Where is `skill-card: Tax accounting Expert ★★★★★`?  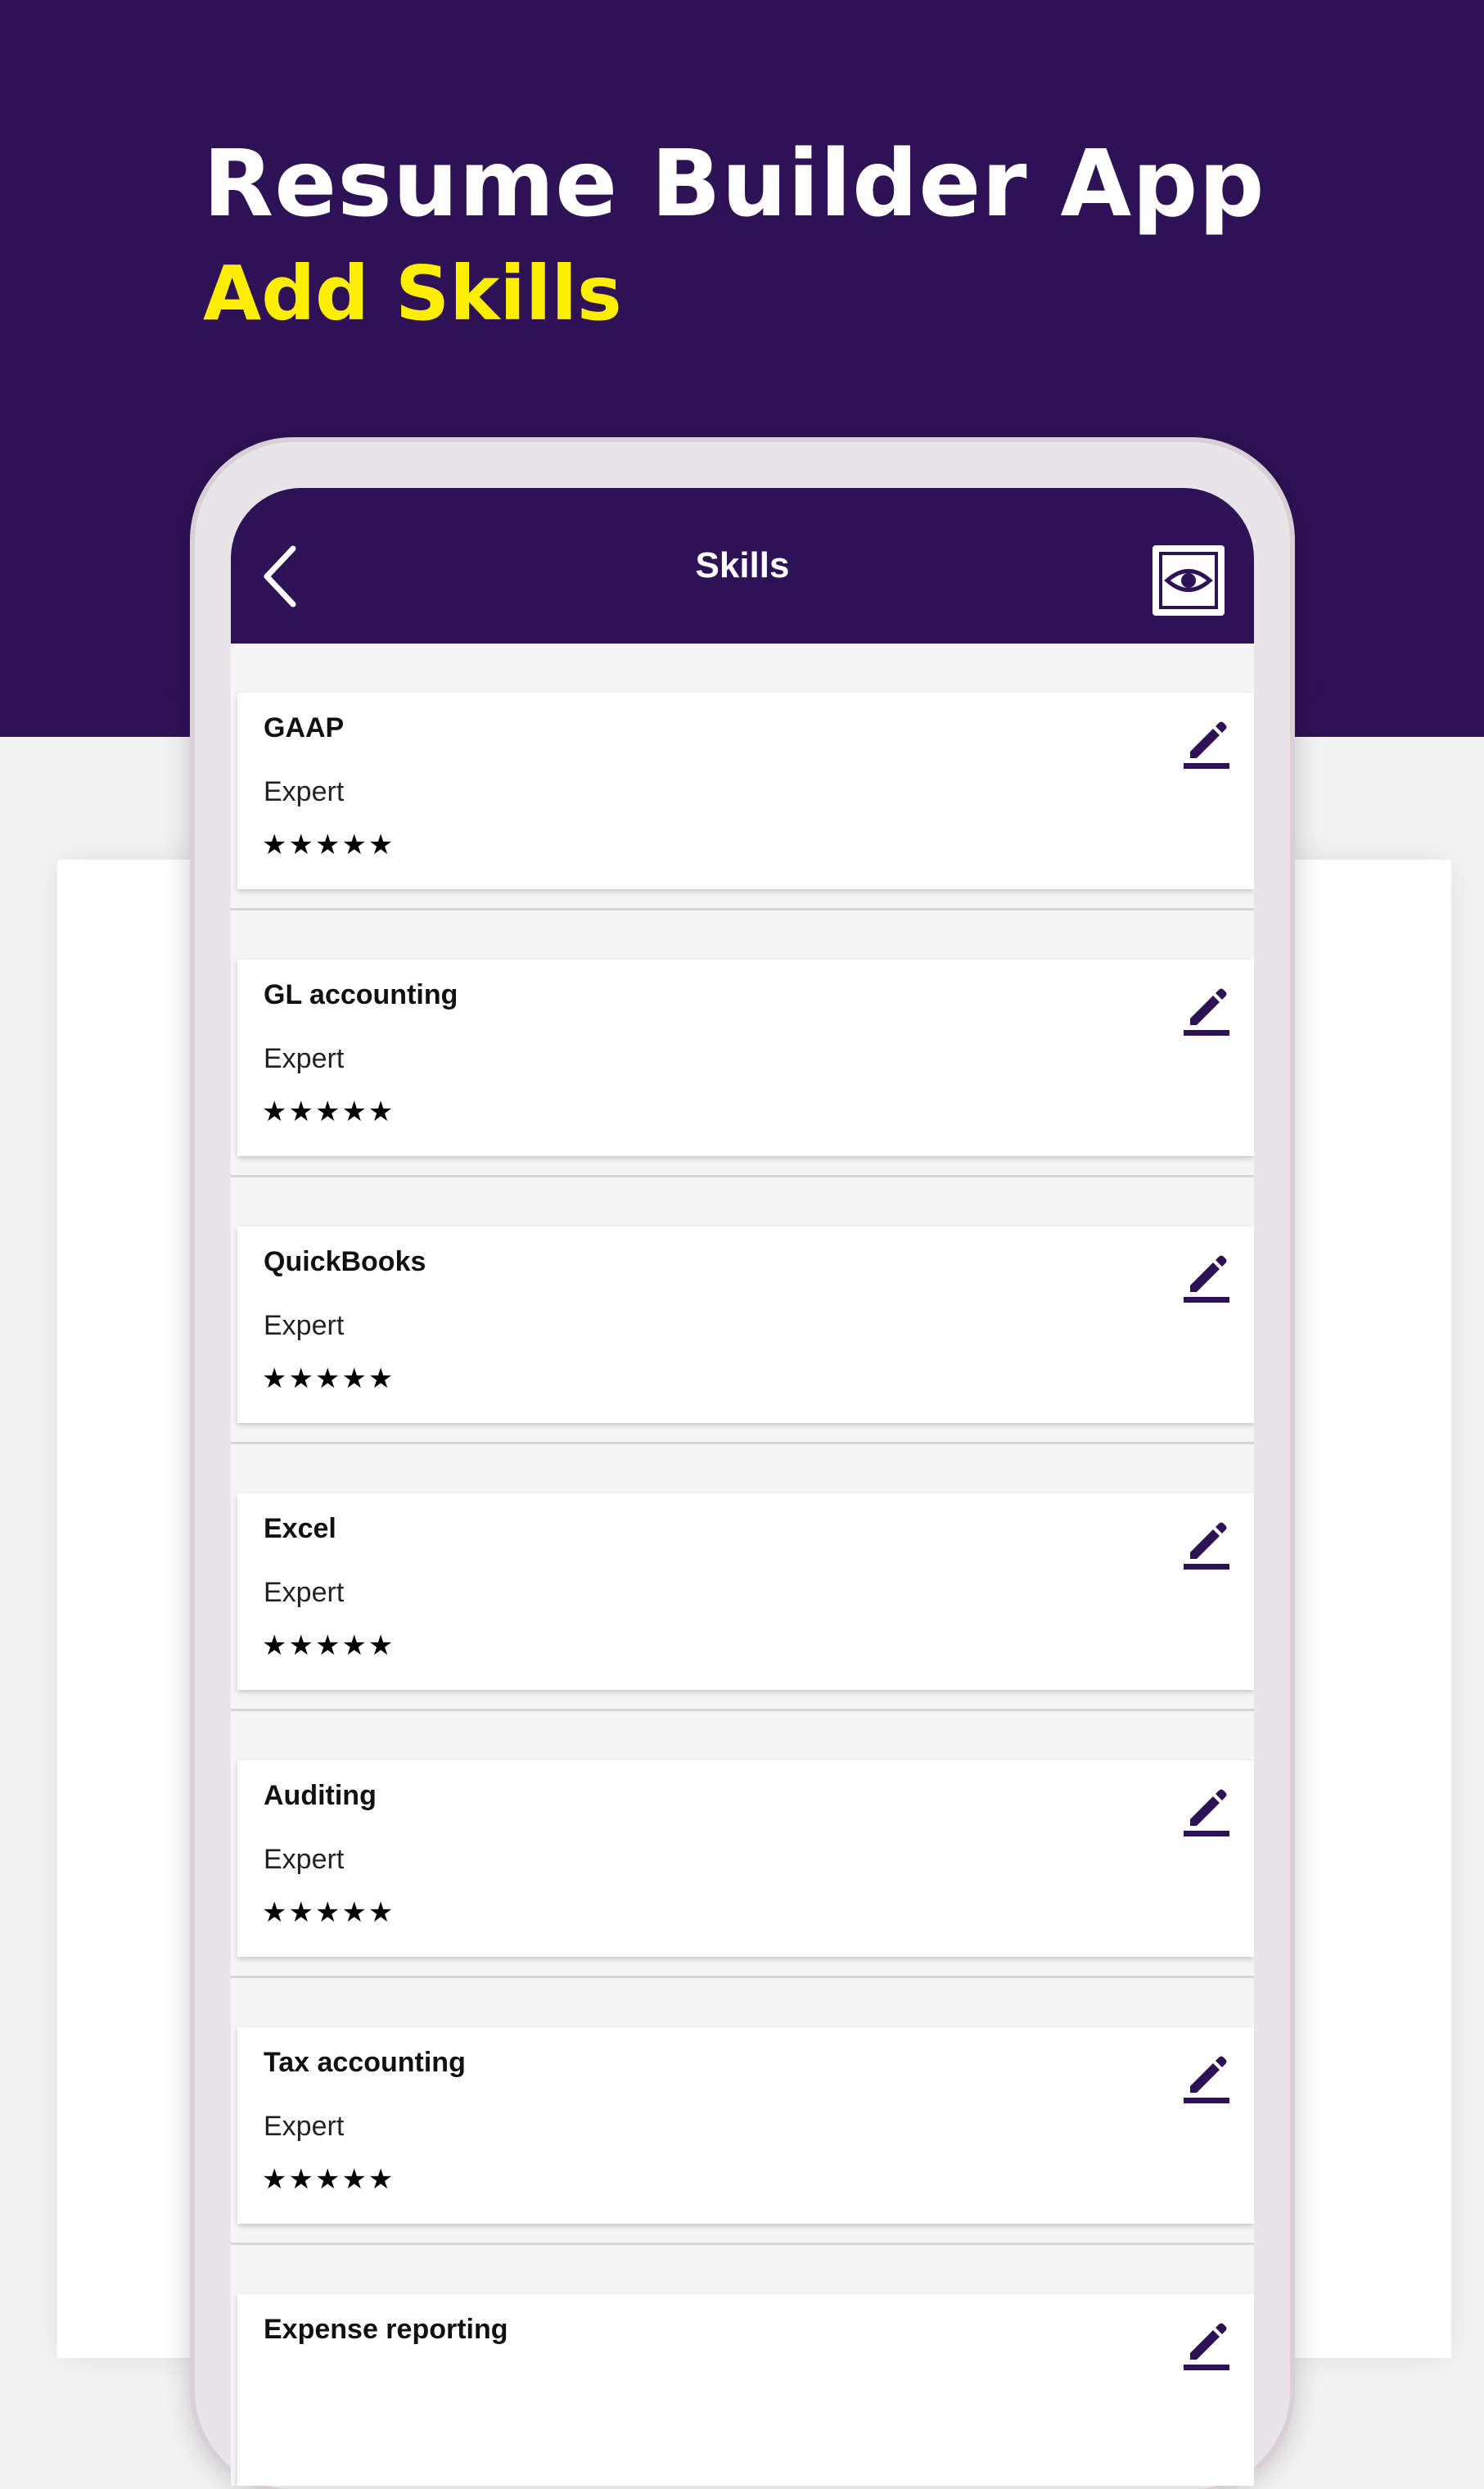
skill-card: Tax accounting Expert ★★★★★ is located at coordinates (745, 2125).